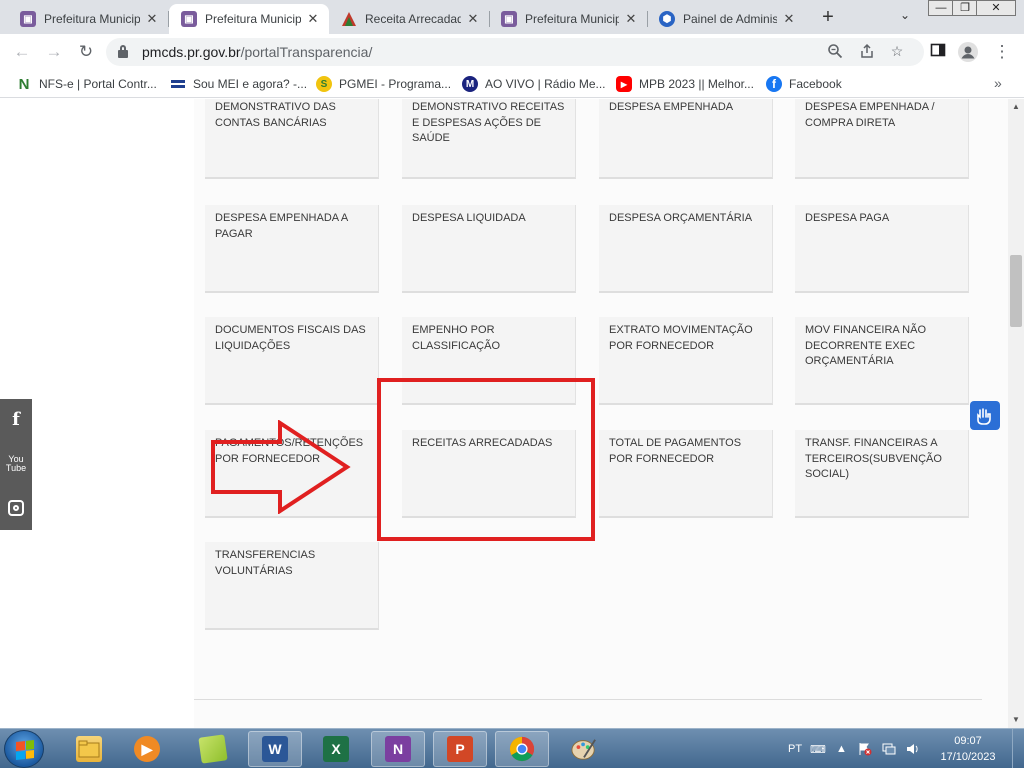 This screenshot has height=768, width=1024. I want to click on card-total-pagamentos: TOTAL DE PAGAMENTOS POR FORNECEDOR, so click(686, 474).